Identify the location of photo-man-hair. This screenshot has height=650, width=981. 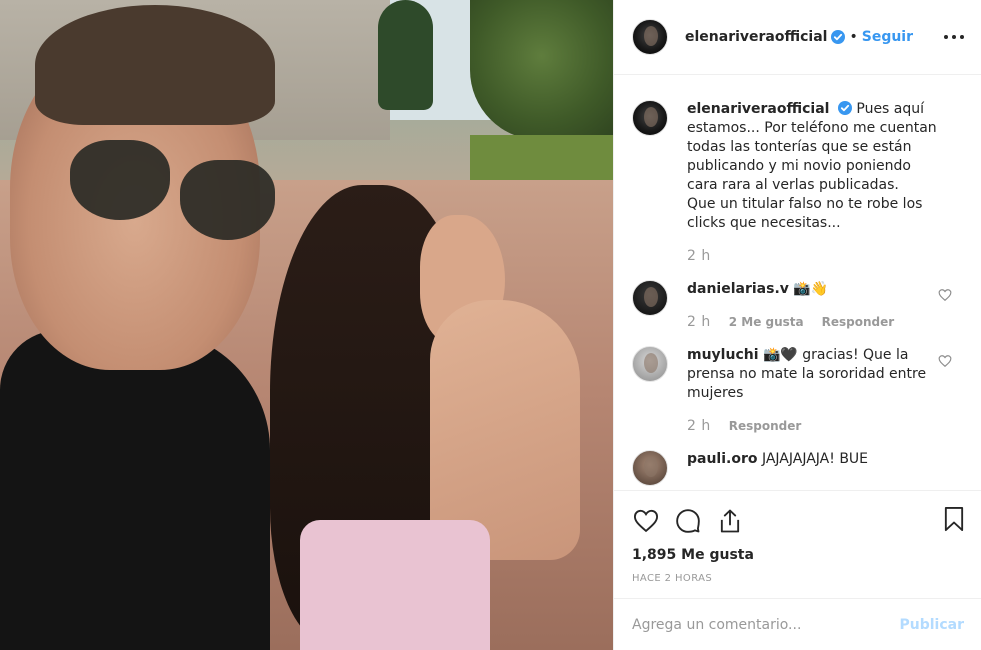
(155, 65).